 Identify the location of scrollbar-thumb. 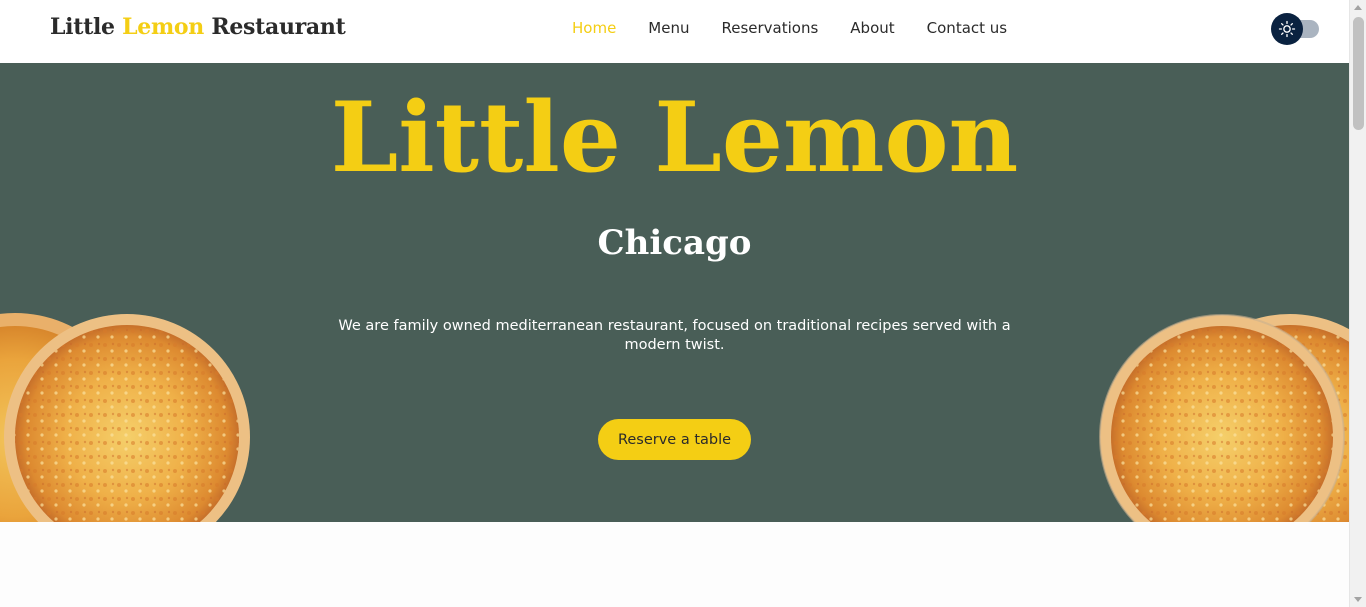
(1358, 73).